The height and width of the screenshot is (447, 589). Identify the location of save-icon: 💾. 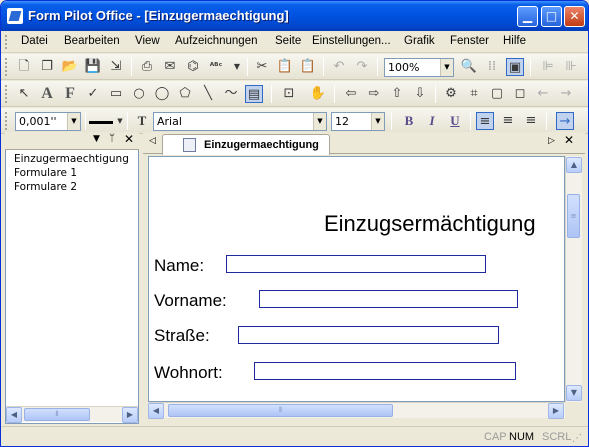
(93, 67).